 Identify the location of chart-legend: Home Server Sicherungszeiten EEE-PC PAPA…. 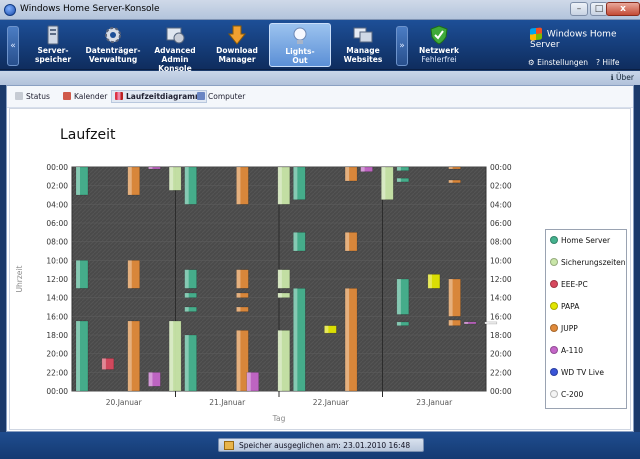
(586, 319).